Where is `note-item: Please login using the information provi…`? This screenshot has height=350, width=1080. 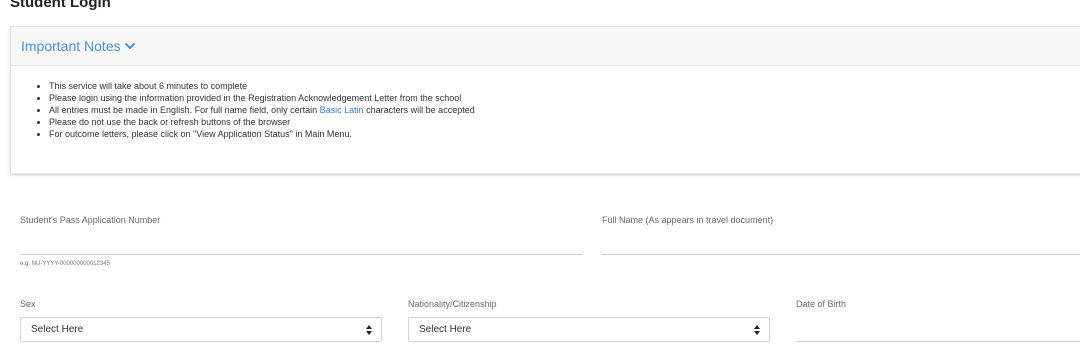
note-item: Please login using the information provi… is located at coordinates (564, 98).